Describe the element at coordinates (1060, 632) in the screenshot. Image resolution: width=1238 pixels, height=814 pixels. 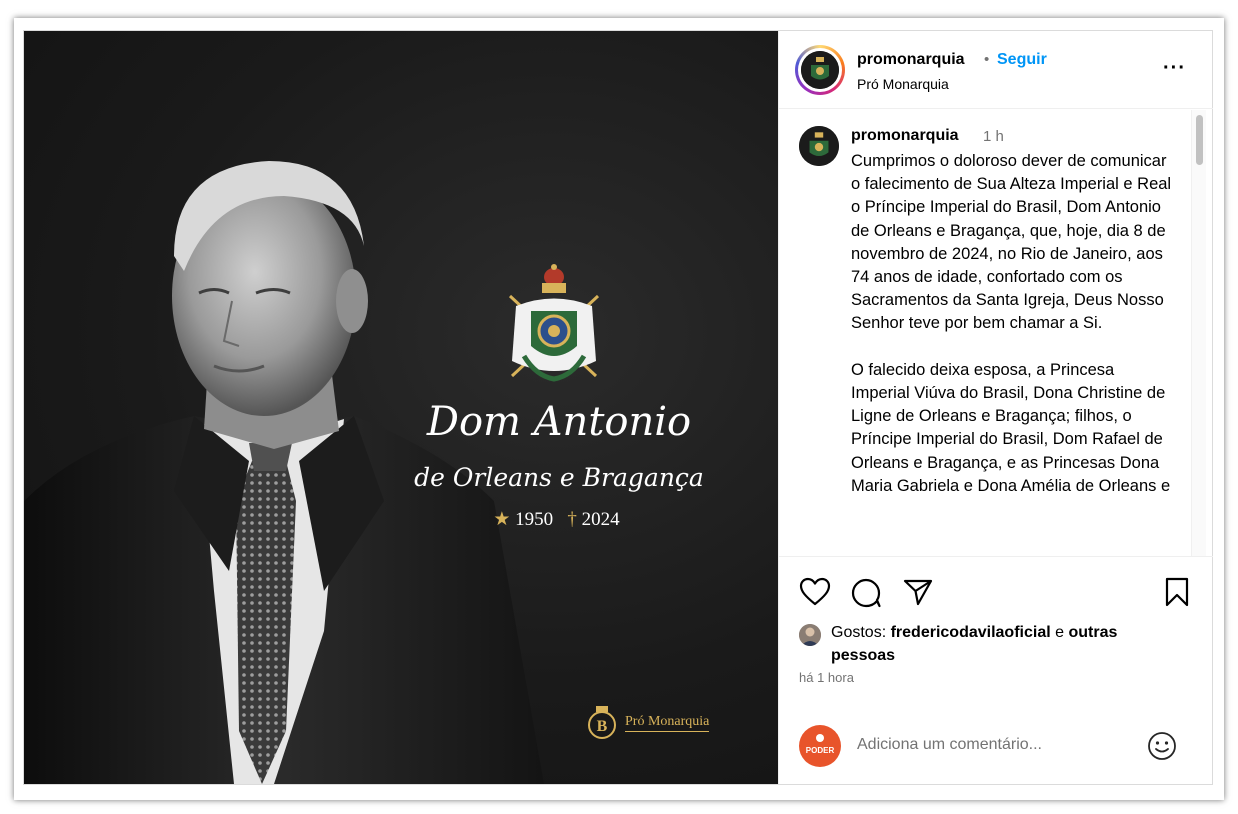
I see `likes-joiner: e` at that location.